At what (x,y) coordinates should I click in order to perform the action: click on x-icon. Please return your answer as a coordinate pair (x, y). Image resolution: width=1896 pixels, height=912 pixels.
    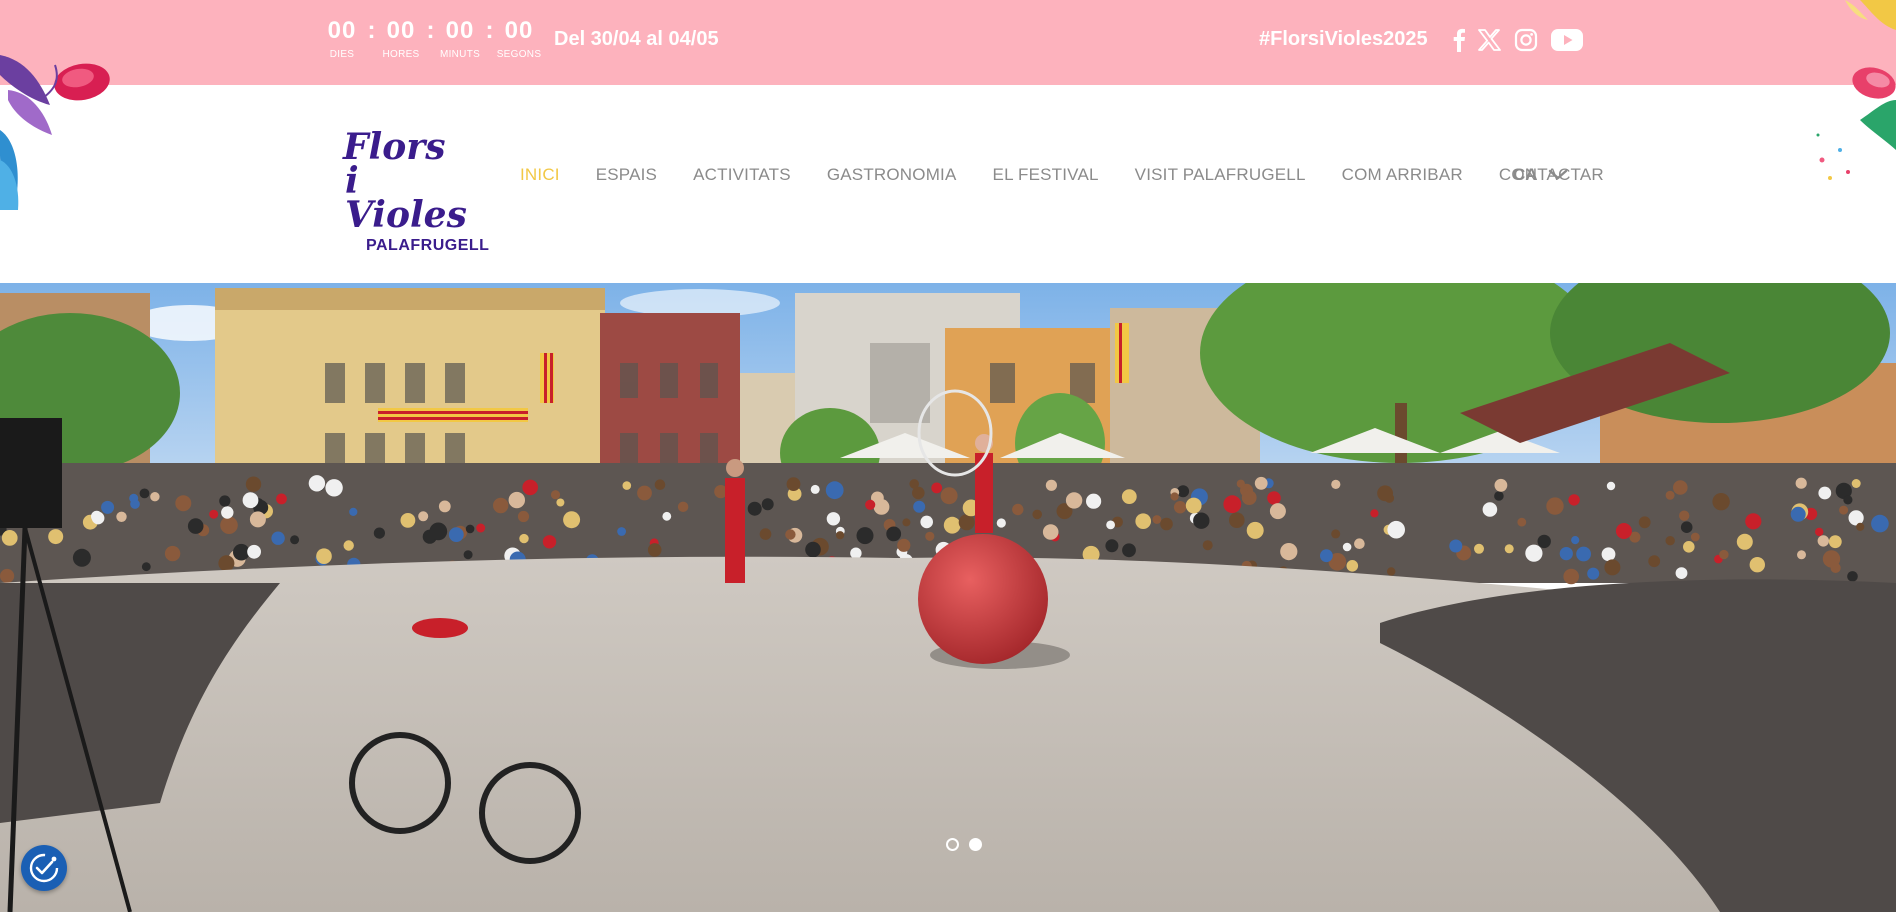
    Looking at the image, I should click on (1490, 40).